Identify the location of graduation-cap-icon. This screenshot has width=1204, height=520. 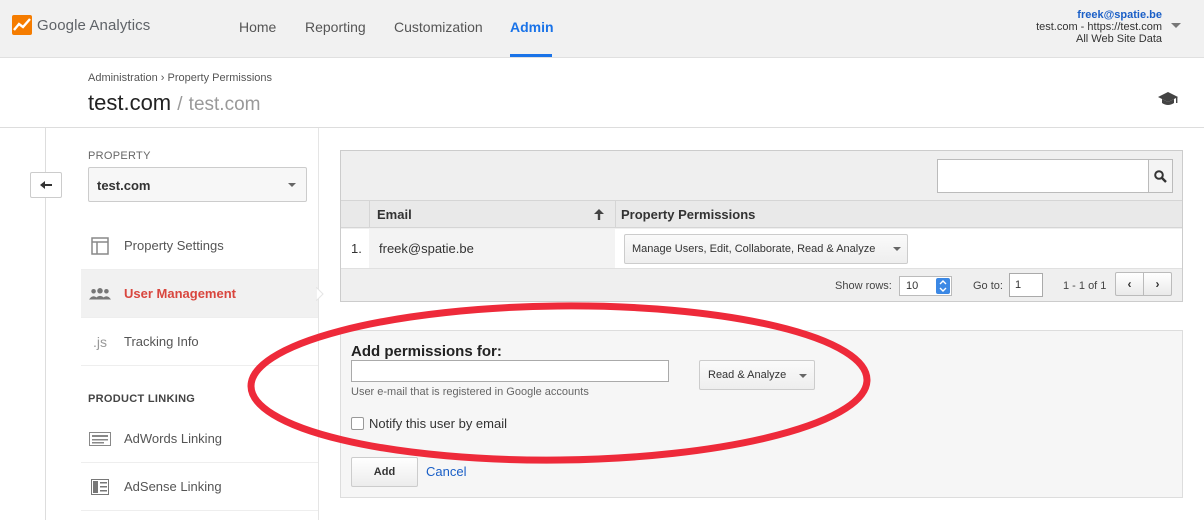
(1168, 99).